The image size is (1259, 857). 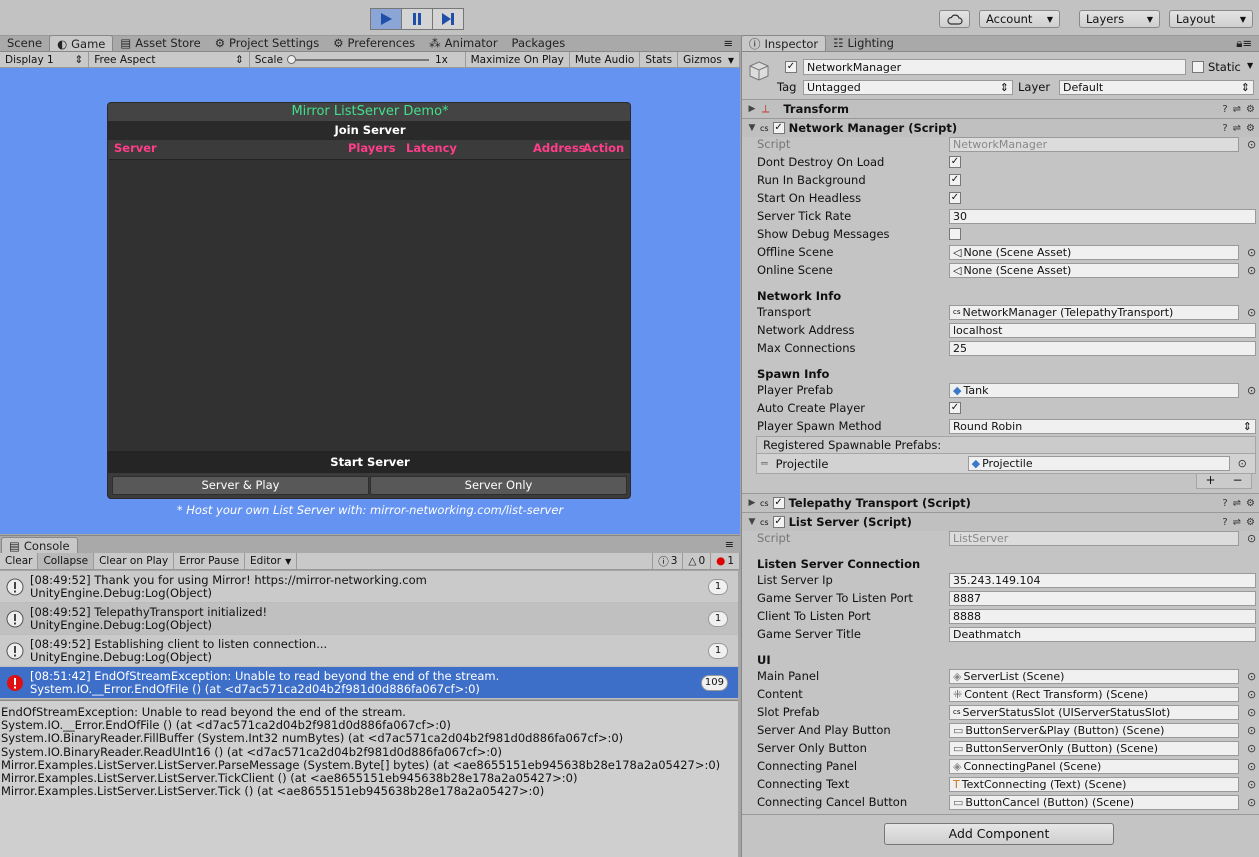 I want to click on layer-dropdown: Default ⇕, so click(x=1156, y=87).